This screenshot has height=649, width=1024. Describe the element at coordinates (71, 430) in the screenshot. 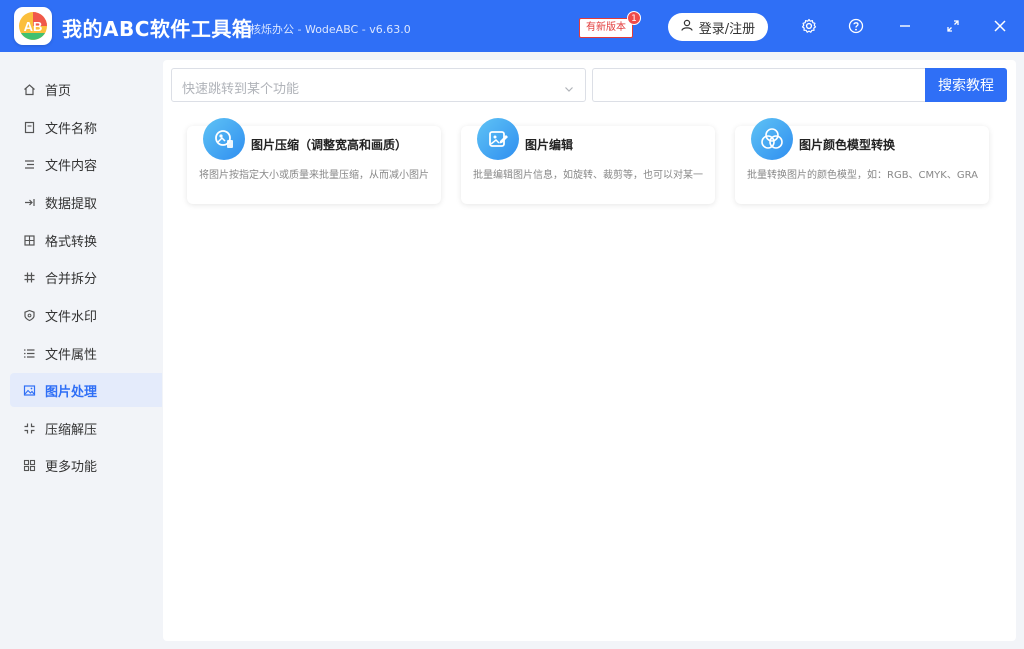

I see `sidebar-item-label: 压缩解压` at that location.